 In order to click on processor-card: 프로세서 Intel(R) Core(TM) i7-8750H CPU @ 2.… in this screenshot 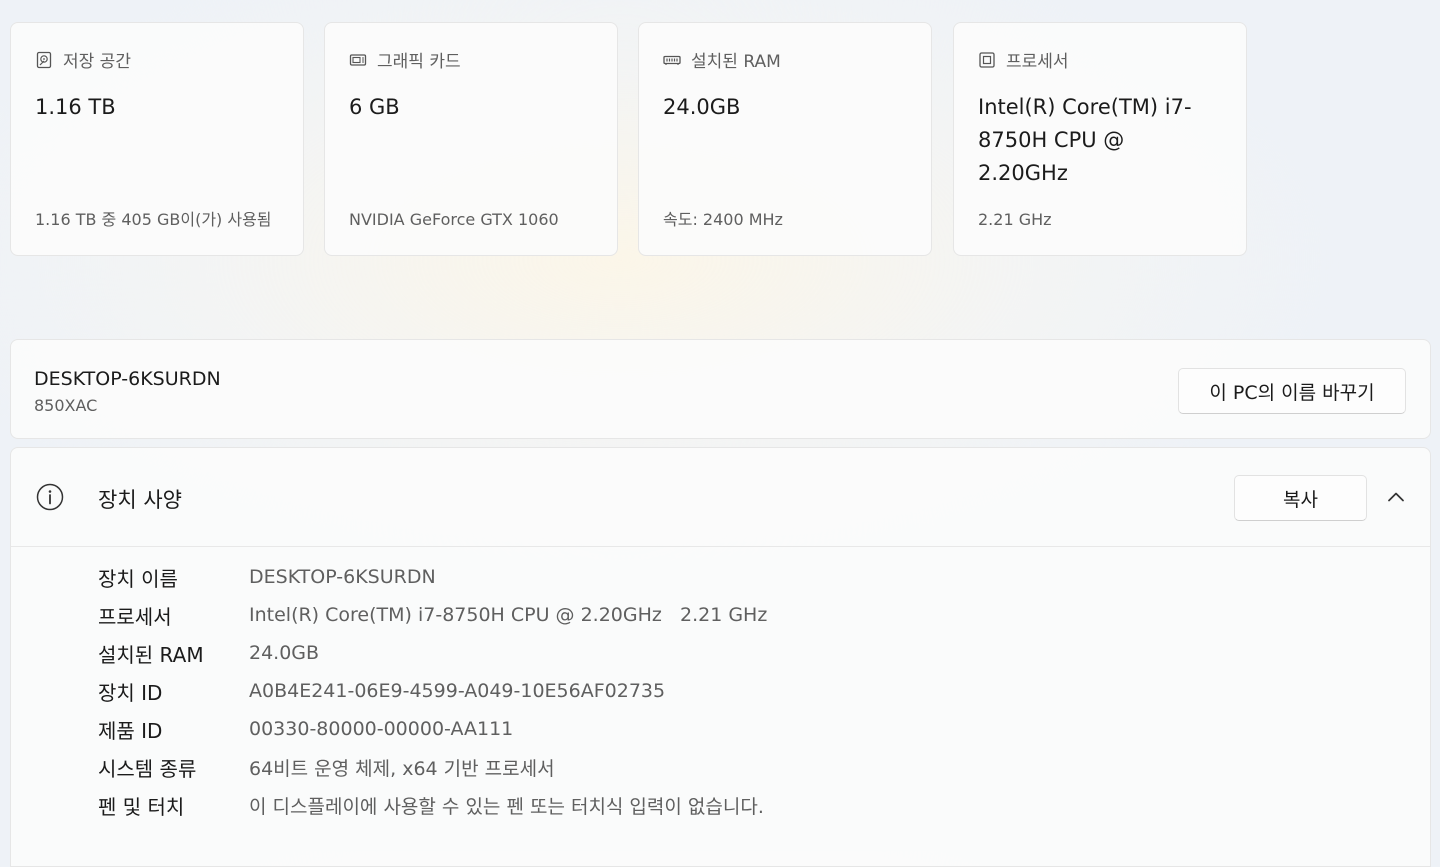, I will do `click(1100, 139)`.